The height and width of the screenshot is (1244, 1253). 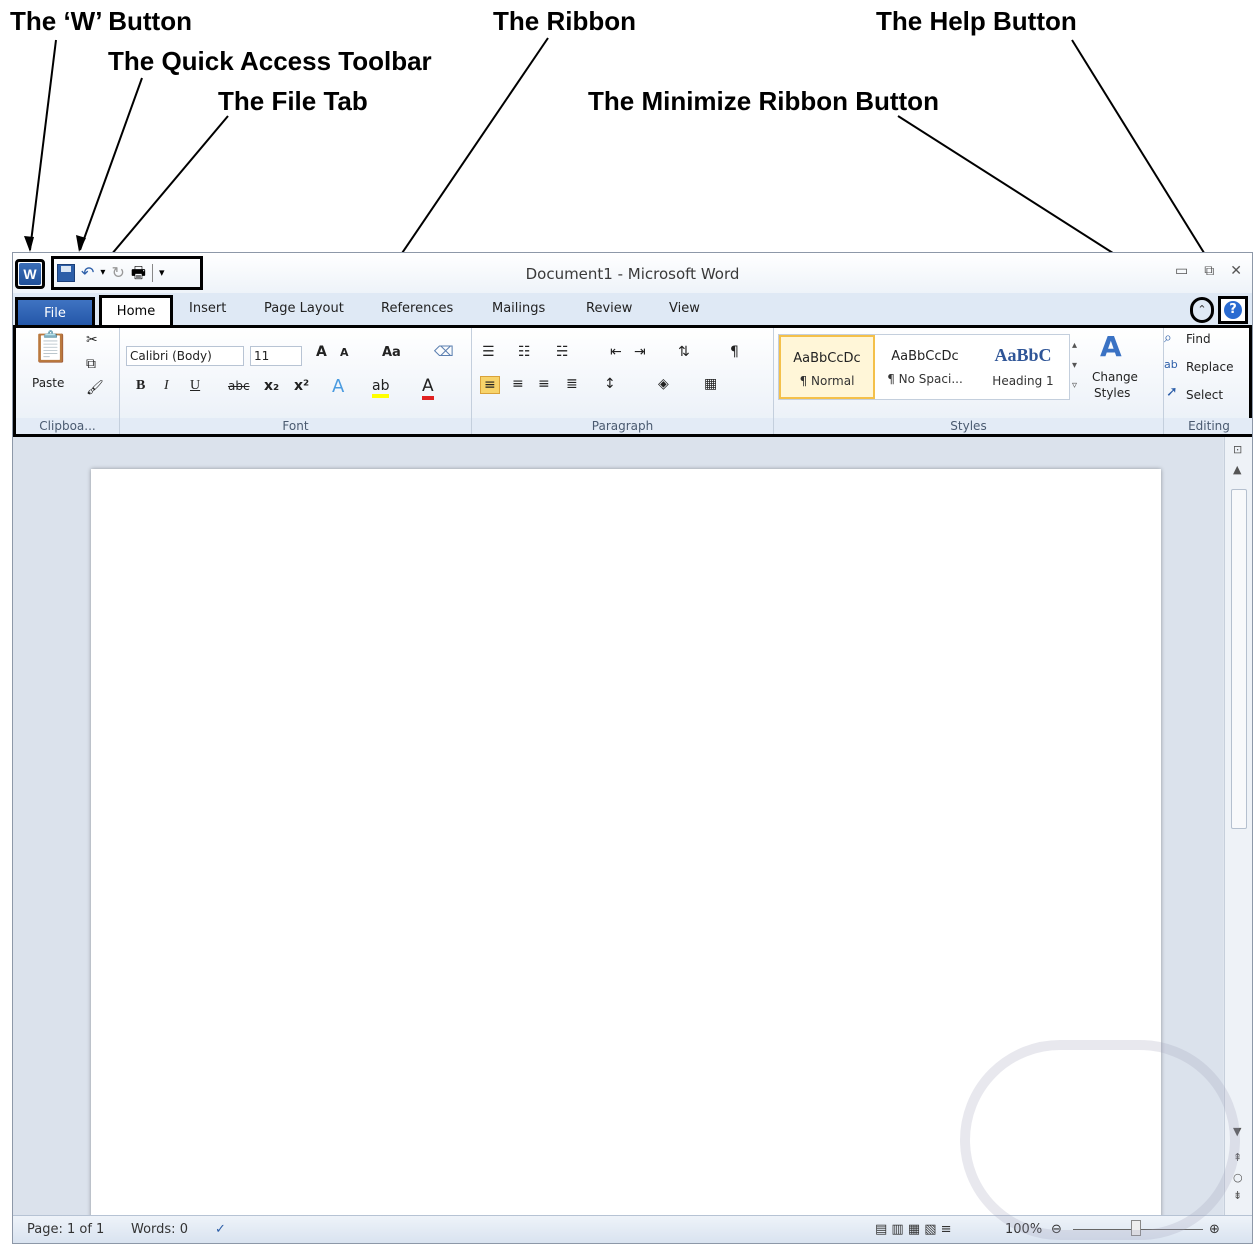 What do you see at coordinates (544, 384) in the screenshot?
I see `align-right-icon: ≡` at bounding box center [544, 384].